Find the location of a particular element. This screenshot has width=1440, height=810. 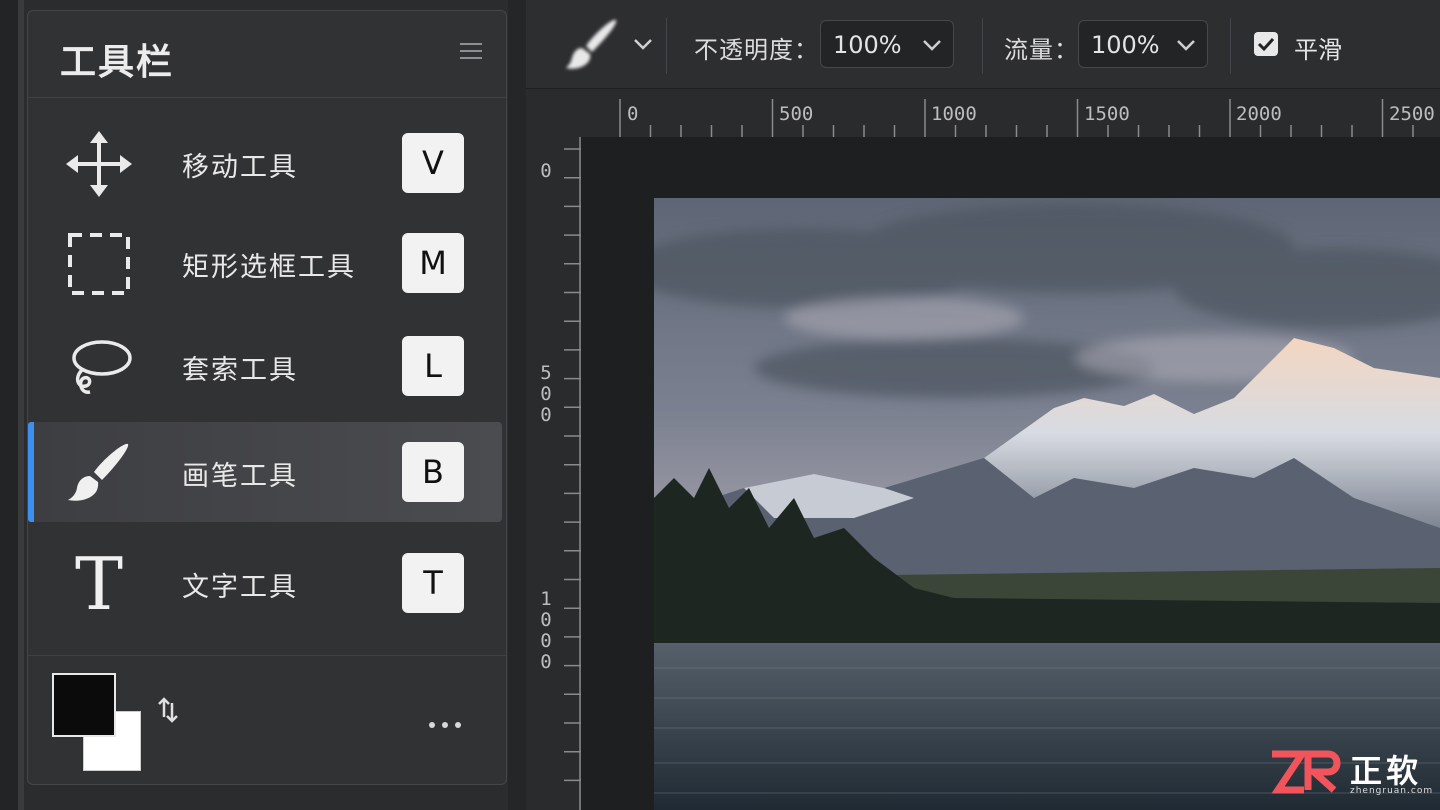

opacity-select: 100% is located at coordinates (887, 44).